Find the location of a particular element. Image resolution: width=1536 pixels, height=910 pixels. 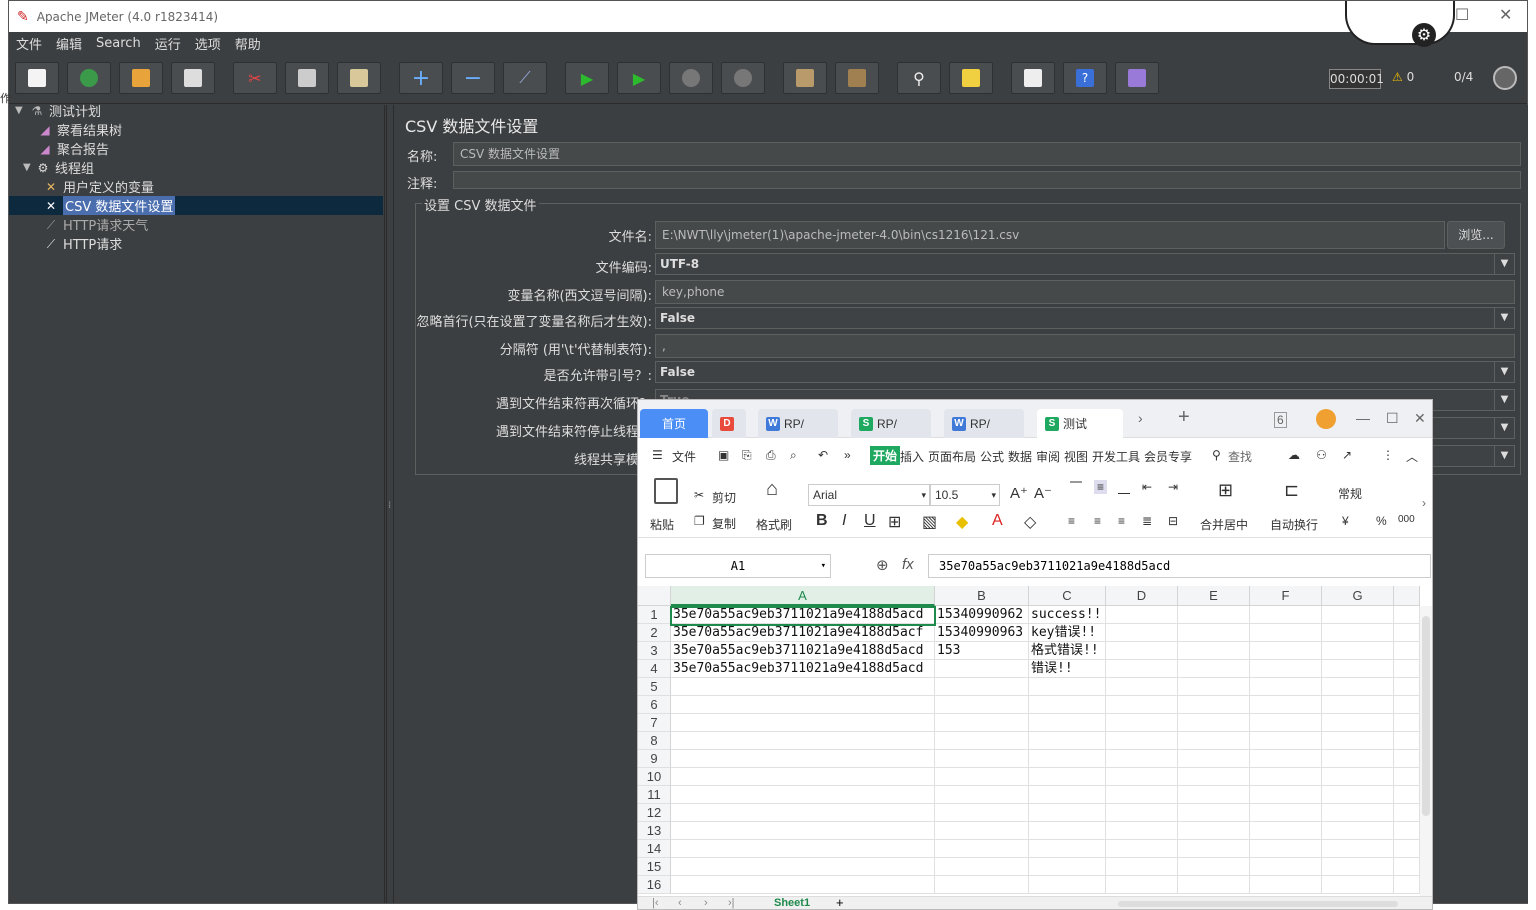

toggle-button: ⟋ is located at coordinates (525, 78).